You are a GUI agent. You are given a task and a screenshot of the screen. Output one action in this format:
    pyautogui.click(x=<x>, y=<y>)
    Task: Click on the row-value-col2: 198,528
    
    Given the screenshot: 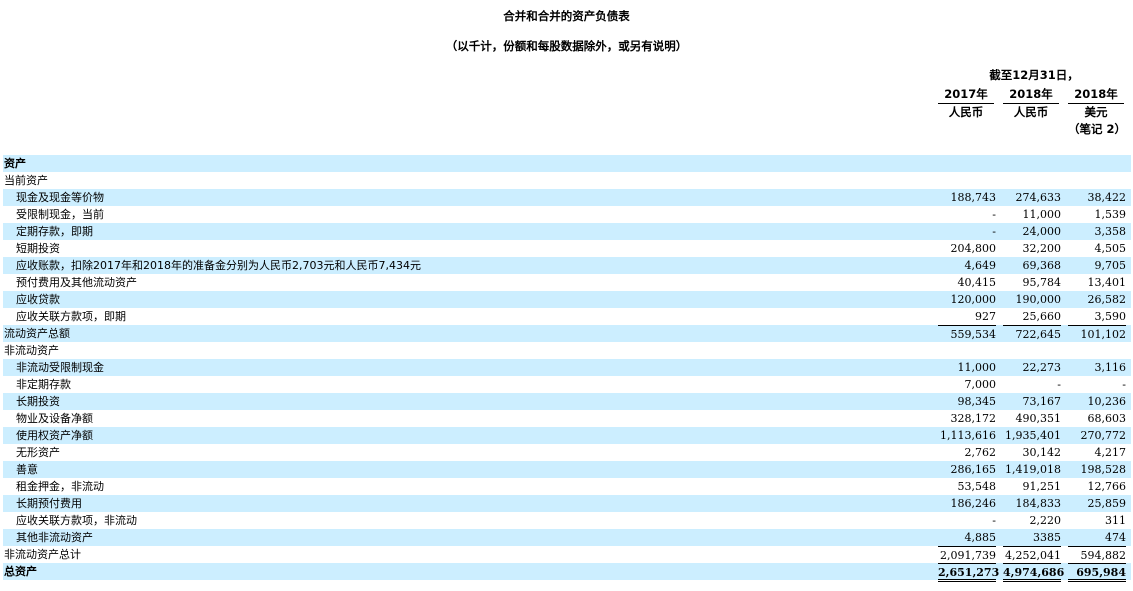 What is the action you would take?
    pyautogui.click(x=1103, y=469)
    